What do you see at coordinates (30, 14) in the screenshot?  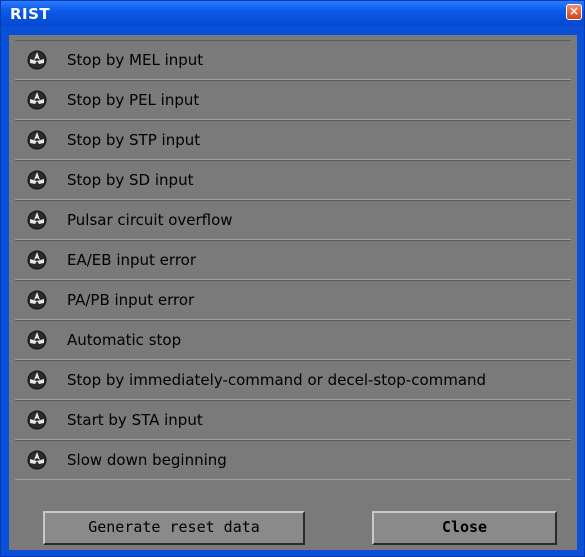 I see `window-title: RIST` at bounding box center [30, 14].